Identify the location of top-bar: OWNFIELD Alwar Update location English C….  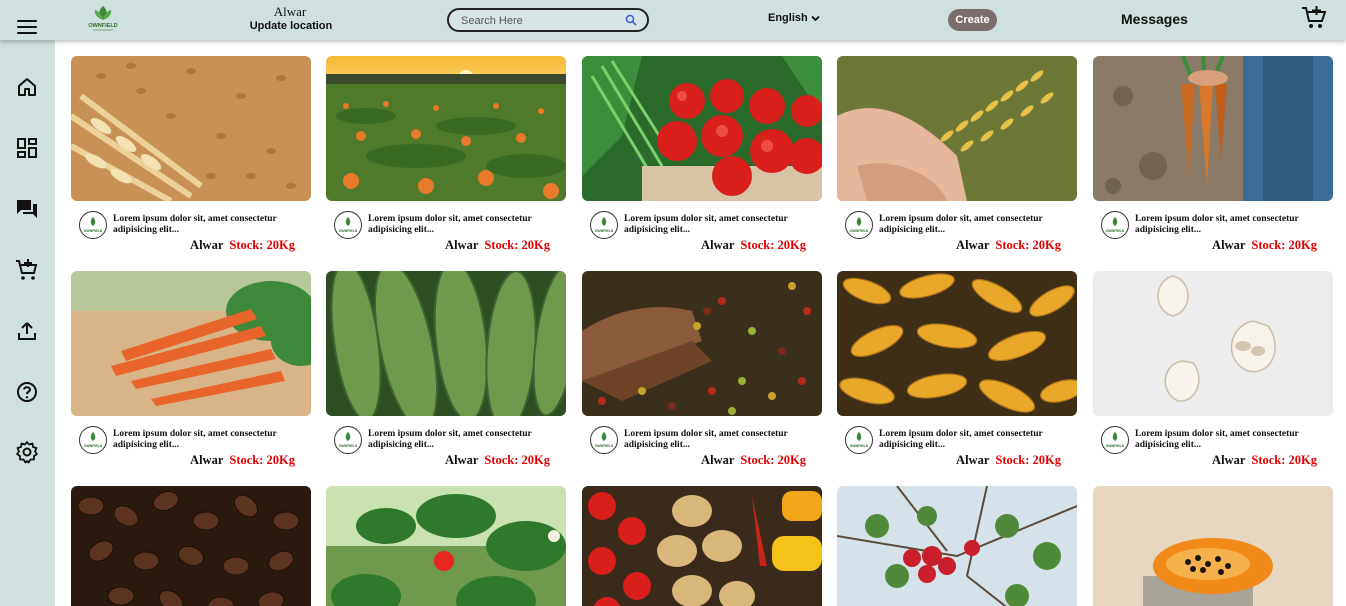
(673, 20).